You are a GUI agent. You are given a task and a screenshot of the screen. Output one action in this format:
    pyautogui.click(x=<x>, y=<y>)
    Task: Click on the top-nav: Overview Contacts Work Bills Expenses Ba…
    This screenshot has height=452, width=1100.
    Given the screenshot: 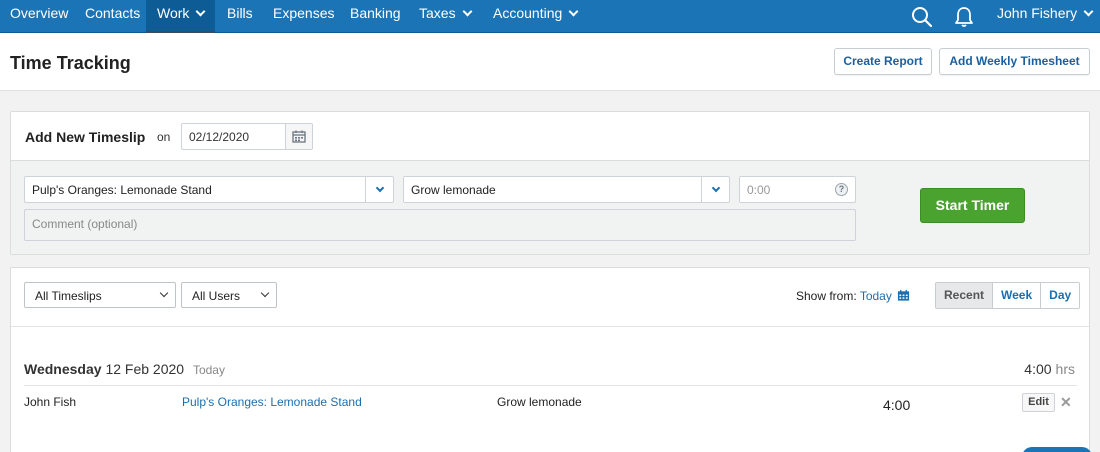 What is the action you would take?
    pyautogui.click(x=550, y=16)
    